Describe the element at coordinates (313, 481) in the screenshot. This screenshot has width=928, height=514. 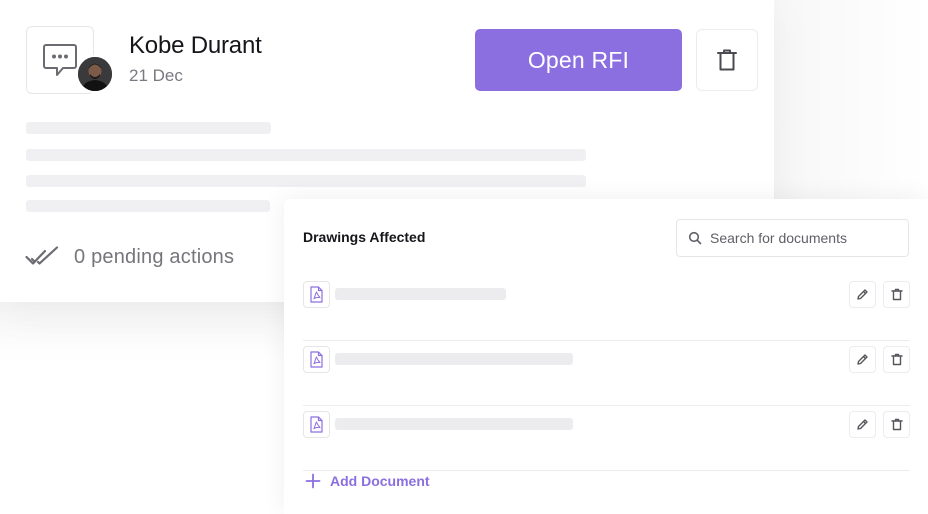
I see `plus-icon` at that location.